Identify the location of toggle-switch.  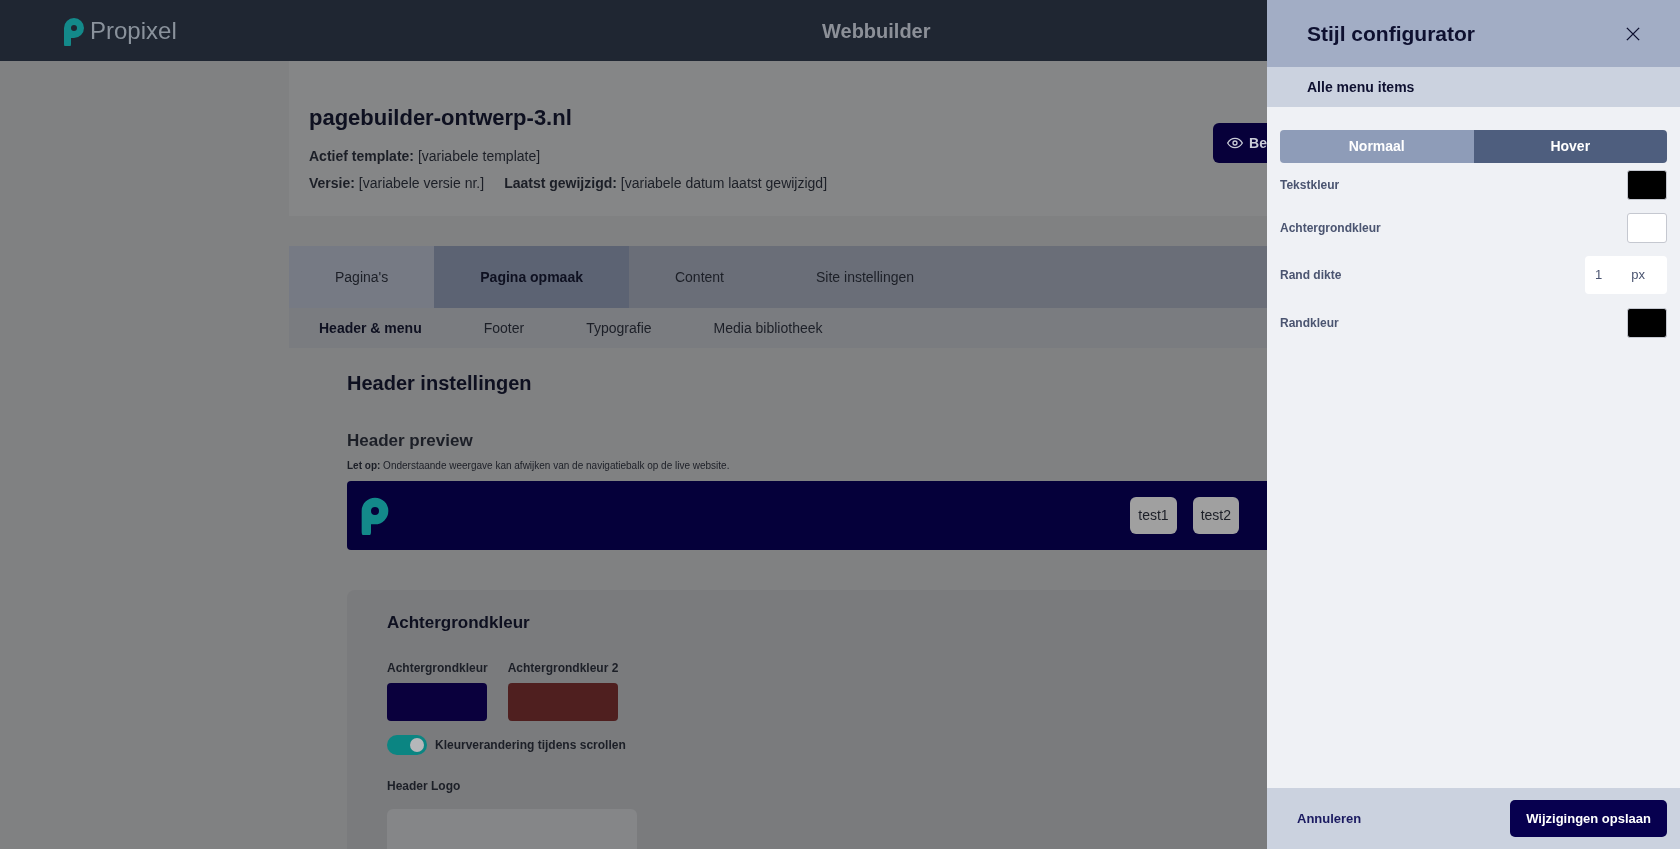
(407, 745).